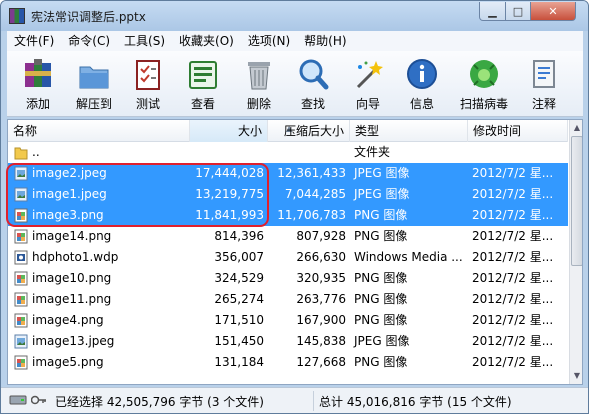 The height and width of the screenshot is (414, 589). What do you see at coordinates (321, 362) in the screenshot?
I see `file-packed-size: 127,668` at bounding box center [321, 362].